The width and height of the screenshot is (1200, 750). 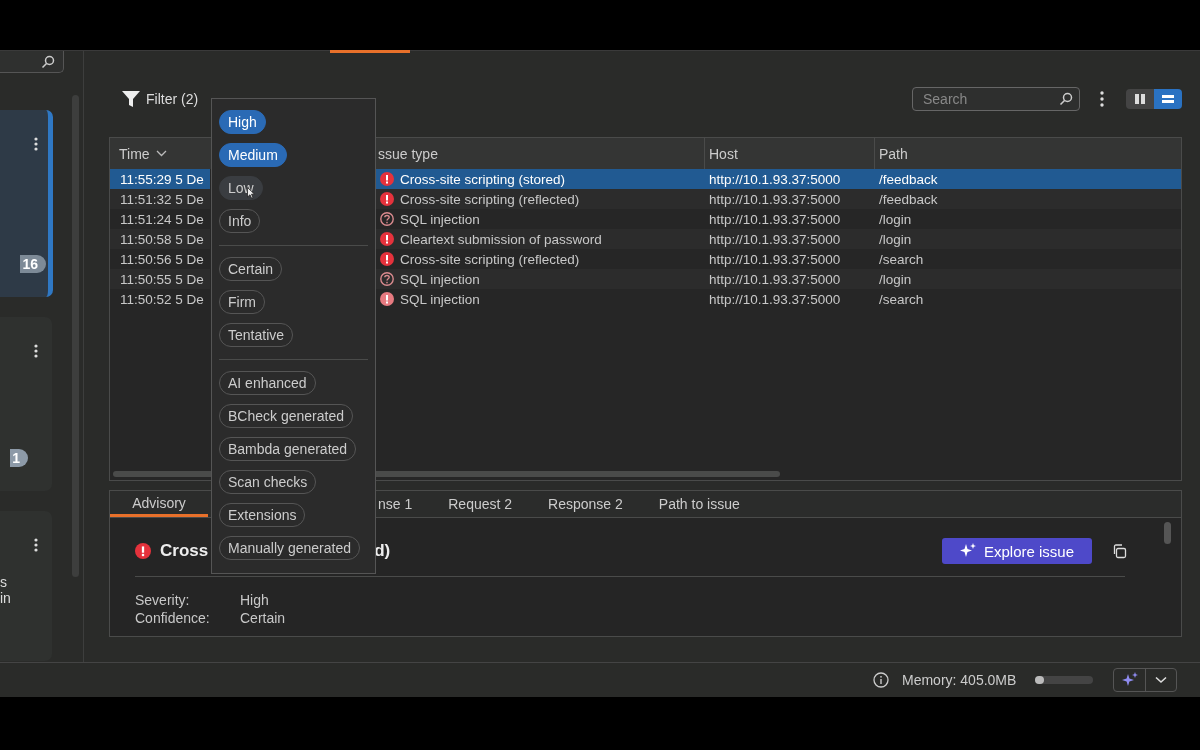 What do you see at coordinates (19, 458) in the screenshot?
I see `count-badge: 1` at bounding box center [19, 458].